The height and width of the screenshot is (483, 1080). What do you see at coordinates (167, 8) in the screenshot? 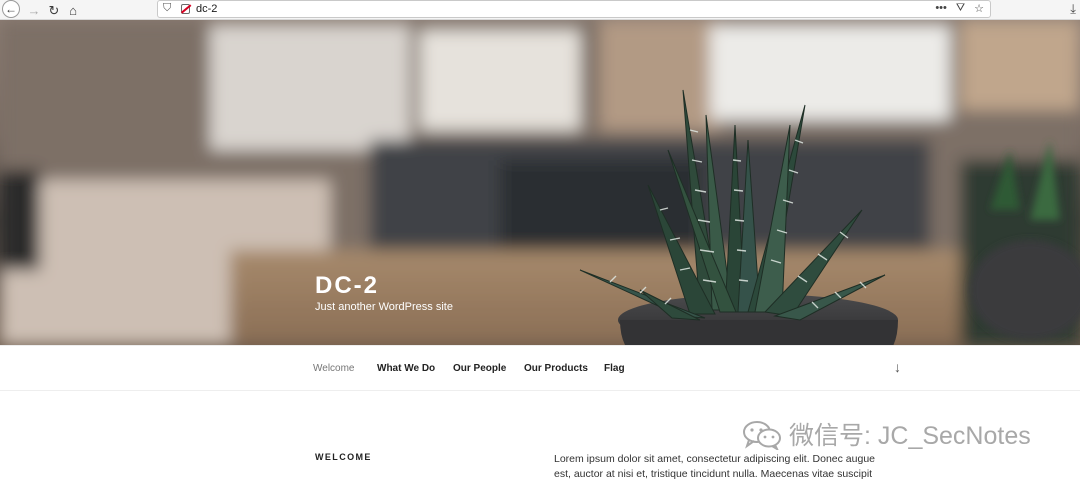
I see `shield-icon: ⛉` at bounding box center [167, 8].